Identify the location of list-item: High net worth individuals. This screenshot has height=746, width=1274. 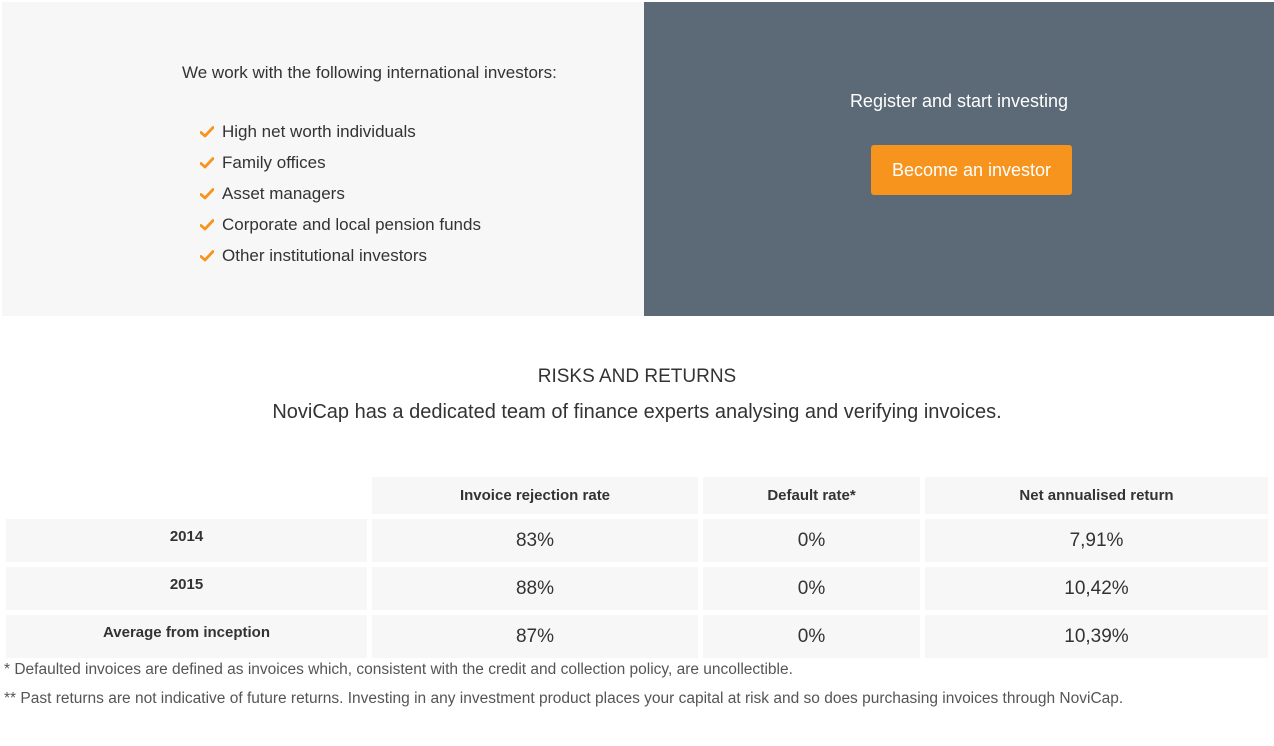
(340, 131).